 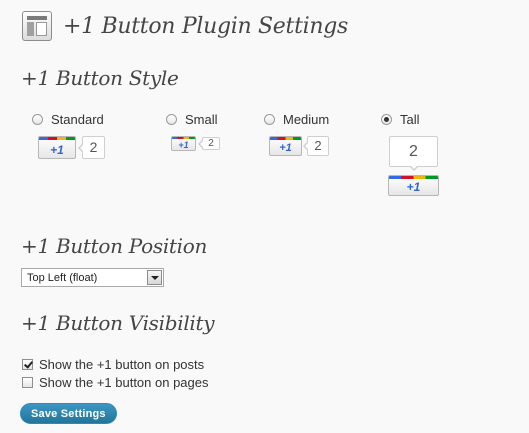 I want to click on show-on-pages-row: Show the +1 button on pages, so click(x=115, y=382).